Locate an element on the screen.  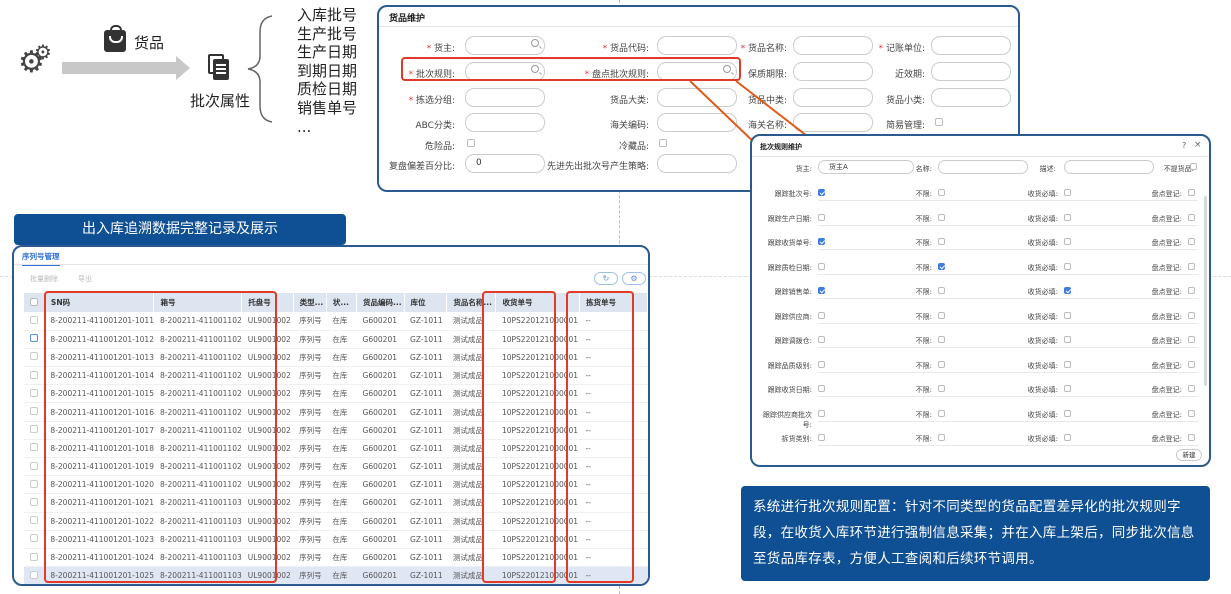
abc-input is located at coordinates (505, 122).